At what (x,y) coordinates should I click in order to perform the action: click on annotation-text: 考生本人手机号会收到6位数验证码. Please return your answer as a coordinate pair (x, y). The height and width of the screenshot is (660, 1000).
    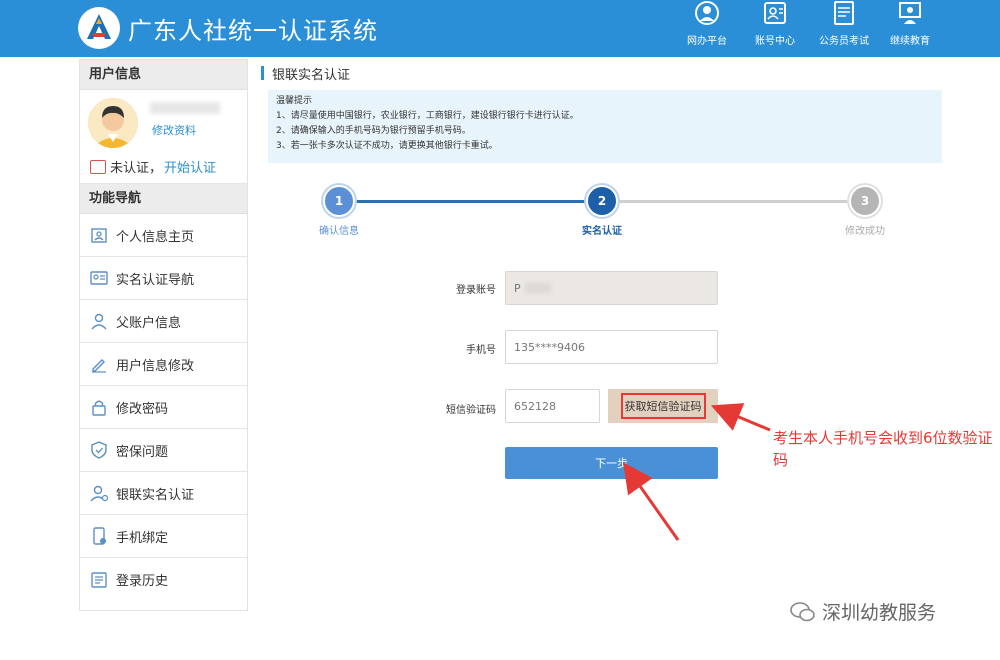
    Looking at the image, I should click on (883, 449).